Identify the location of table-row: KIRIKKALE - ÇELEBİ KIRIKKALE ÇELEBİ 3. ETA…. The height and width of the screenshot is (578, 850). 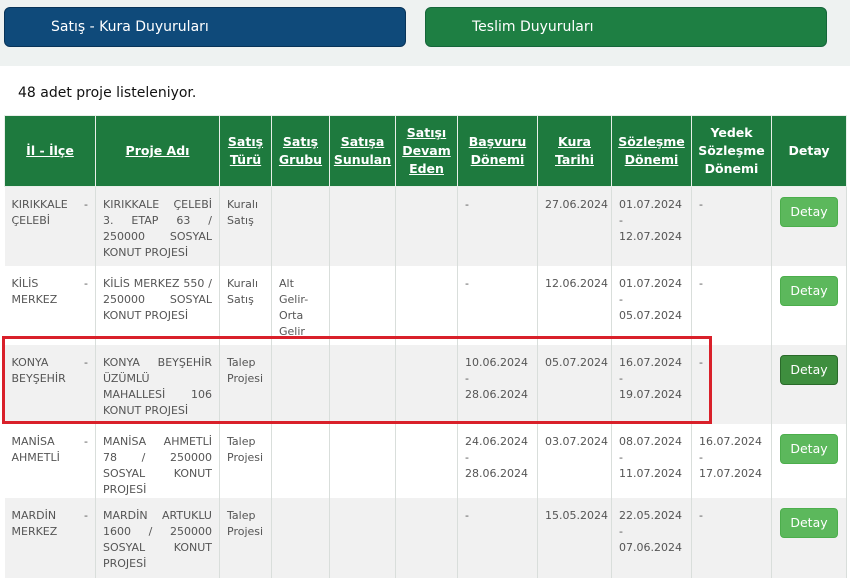
(425, 226).